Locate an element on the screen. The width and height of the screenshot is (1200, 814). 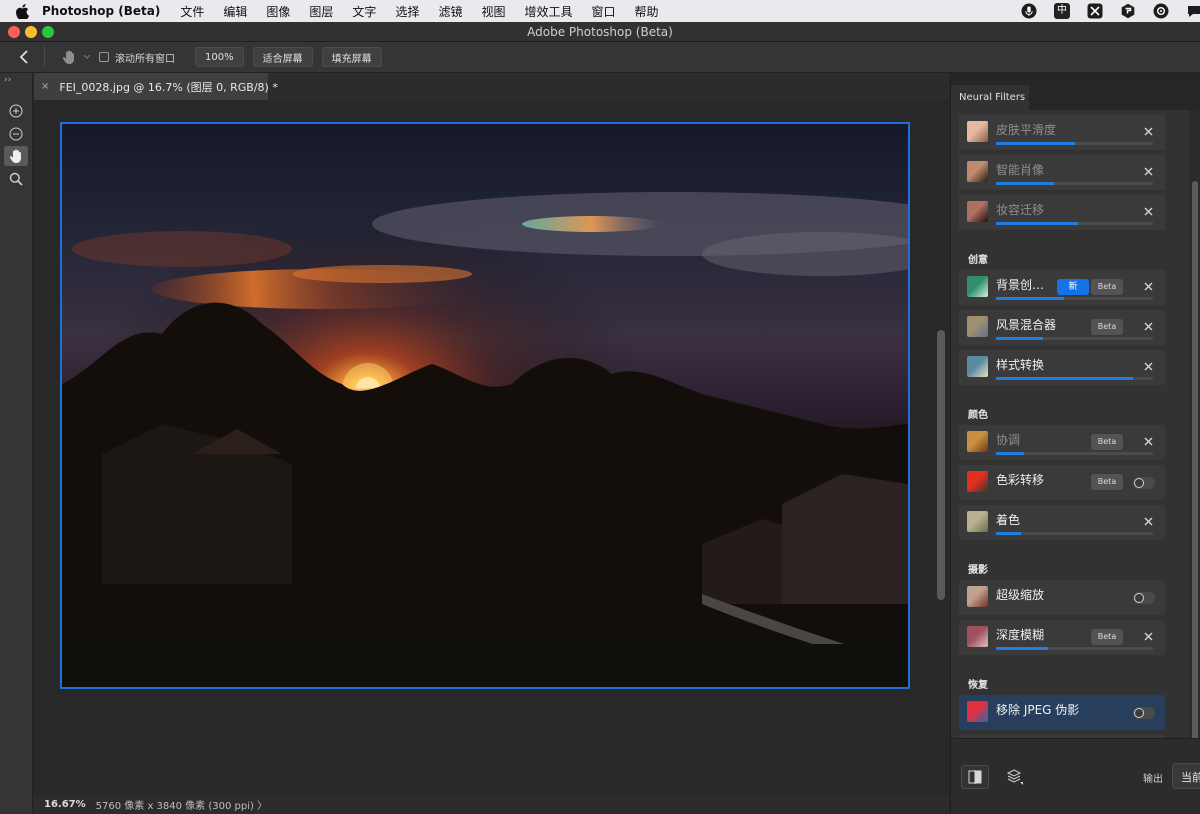
section-heading: 摄影 is located at coordinates (978, 570).